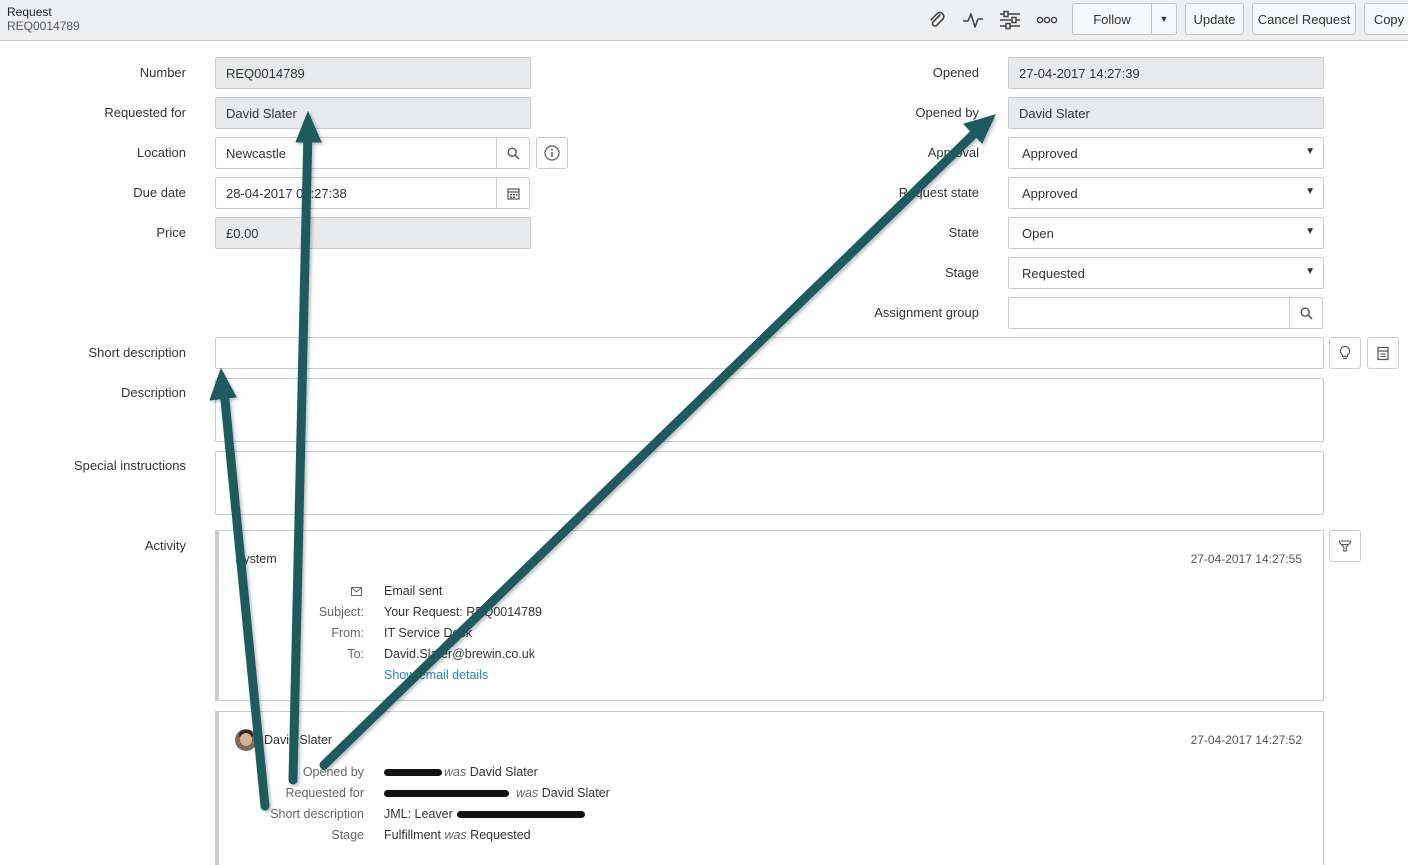  What do you see at coordinates (1166, 113) in the screenshot?
I see `opened-by-field: David Slater` at bounding box center [1166, 113].